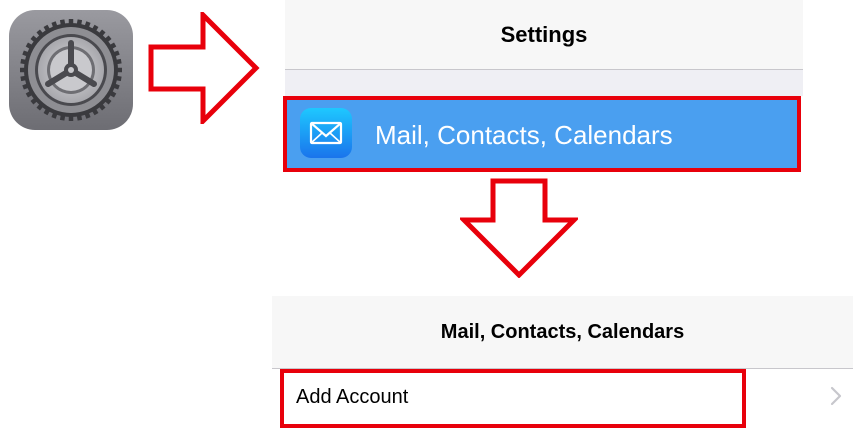 Image resolution: width=853 pixels, height=428 pixels. I want to click on chevron-right-icon, so click(836, 396).